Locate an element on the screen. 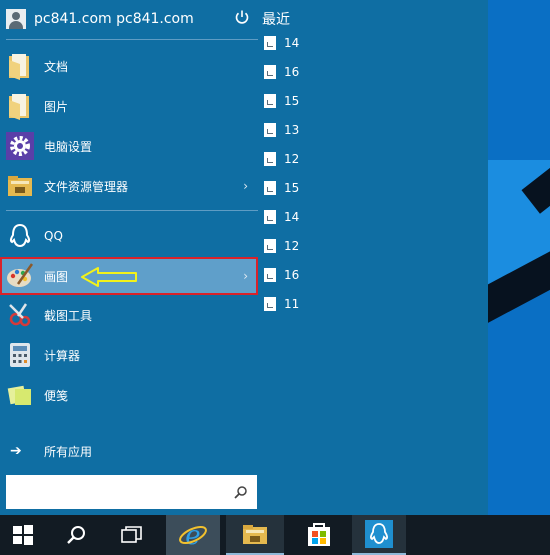  task-view-icon is located at coordinates (131, 534).